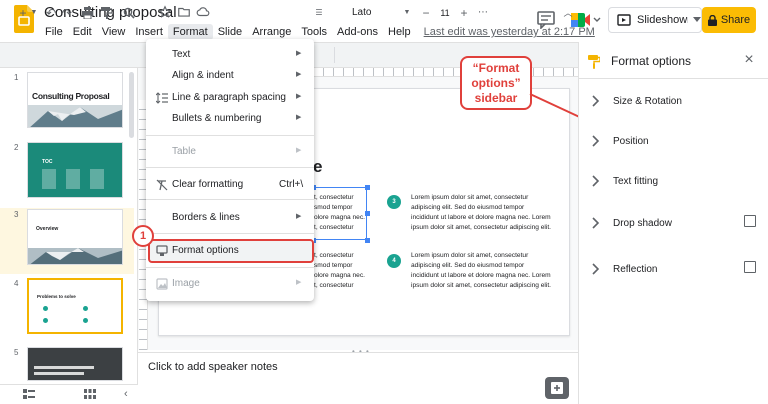 Image resolution: width=768 pixels, height=404 pixels. Describe the element at coordinates (357, 32) in the screenshot. I see `menu-addons: Add-ons` at that location.